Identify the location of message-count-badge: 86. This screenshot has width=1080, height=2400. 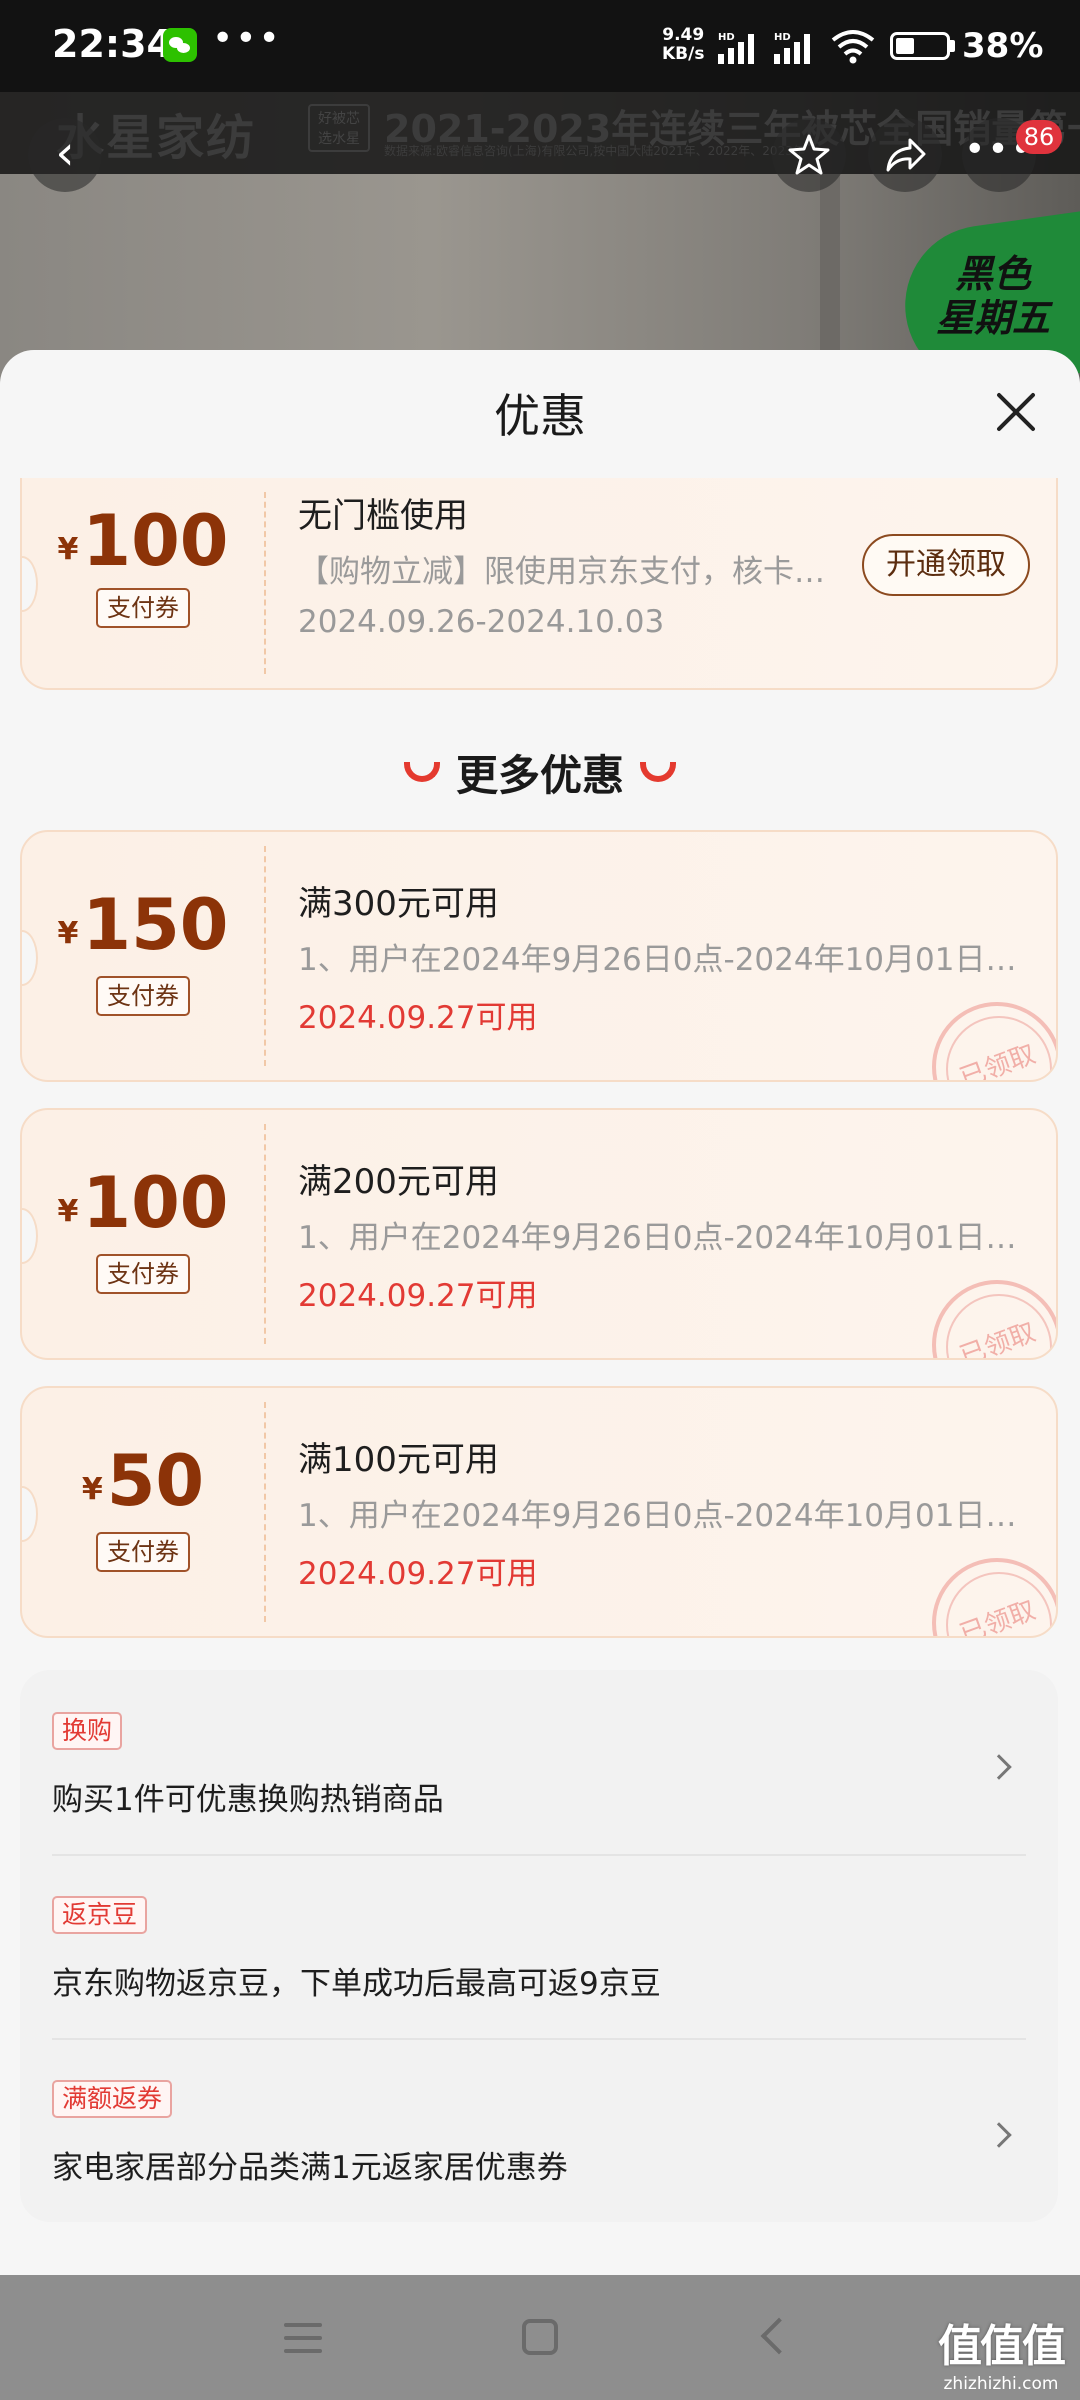
(1039, 137).